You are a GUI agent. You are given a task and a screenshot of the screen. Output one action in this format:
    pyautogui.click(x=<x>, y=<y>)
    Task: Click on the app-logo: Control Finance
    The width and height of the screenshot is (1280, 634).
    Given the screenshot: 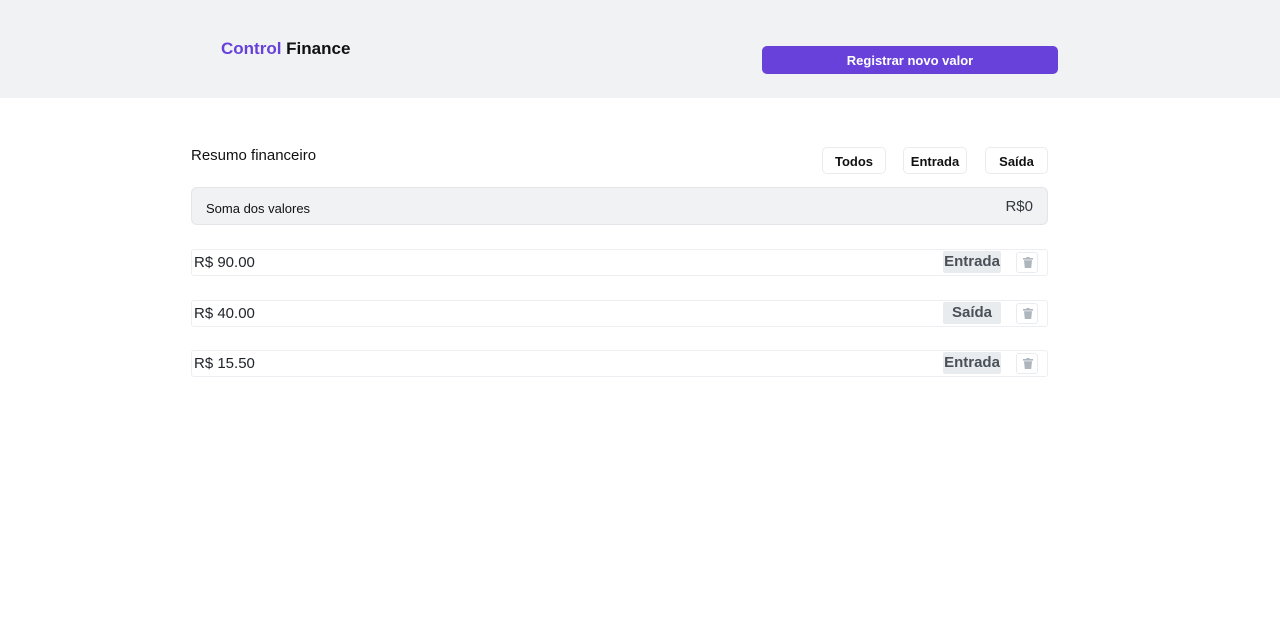 What is the action you would take?
    pyautogui.click(x=285, y=49)
    